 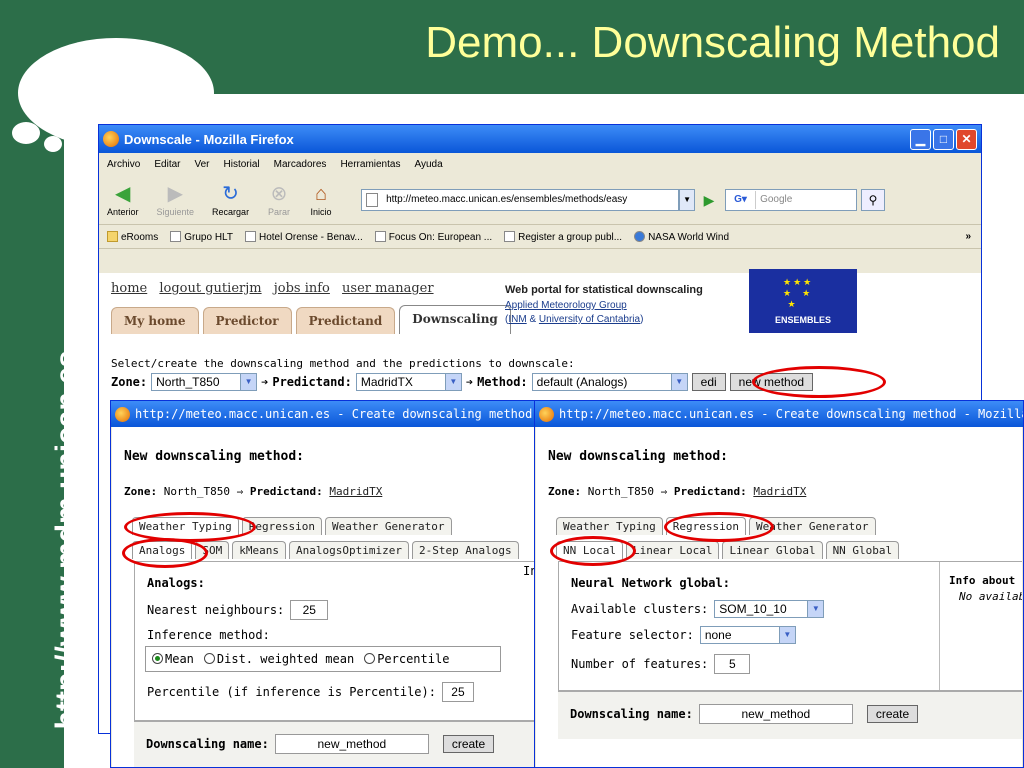 What do you see at coordinates (428, 164) in the screenshot?
I see `menu-ayuda: Ayuda` at bounding box center [428, 164].